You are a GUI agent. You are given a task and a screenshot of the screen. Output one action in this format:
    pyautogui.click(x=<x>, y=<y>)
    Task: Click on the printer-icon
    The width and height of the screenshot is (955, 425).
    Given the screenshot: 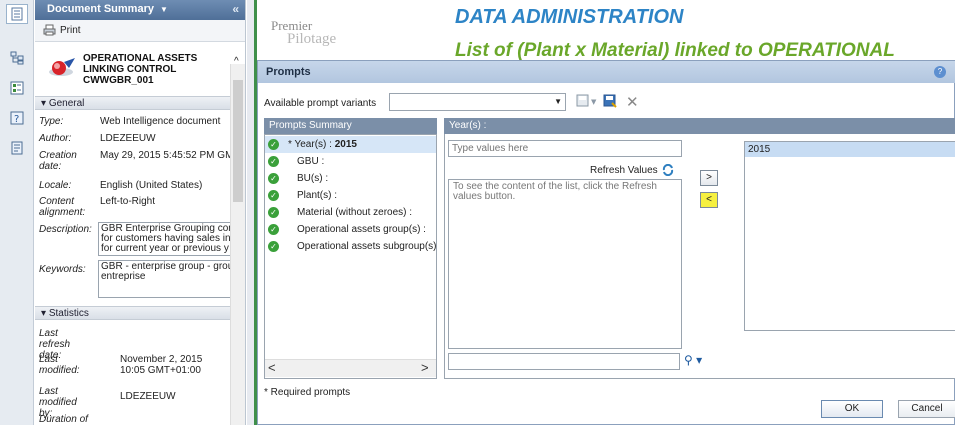 What is the action you would take?
    pyautogui.click(x=49, y=30)
    